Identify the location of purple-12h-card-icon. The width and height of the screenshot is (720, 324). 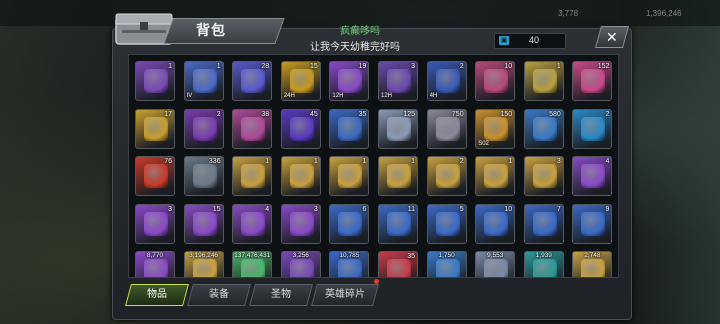
(350, 81).